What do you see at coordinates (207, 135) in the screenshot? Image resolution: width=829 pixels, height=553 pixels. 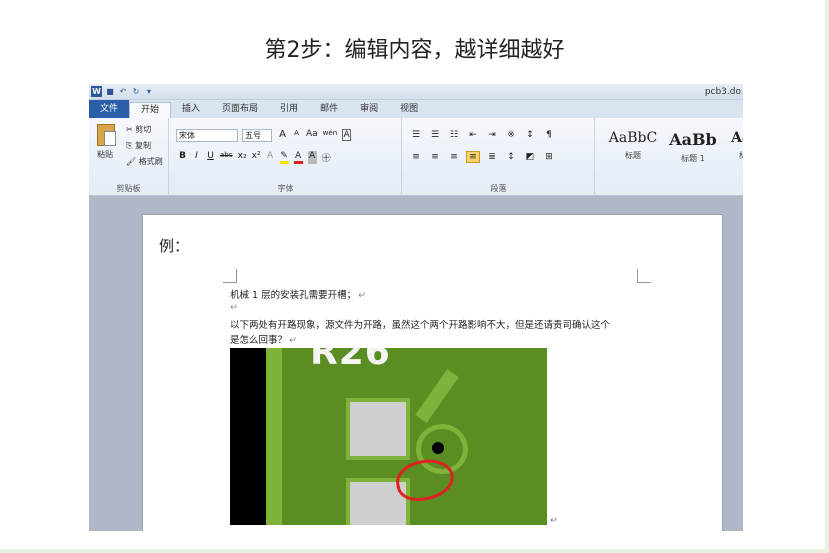 I see `font-name-combo: 宋体` at bounding box center [207, 135].